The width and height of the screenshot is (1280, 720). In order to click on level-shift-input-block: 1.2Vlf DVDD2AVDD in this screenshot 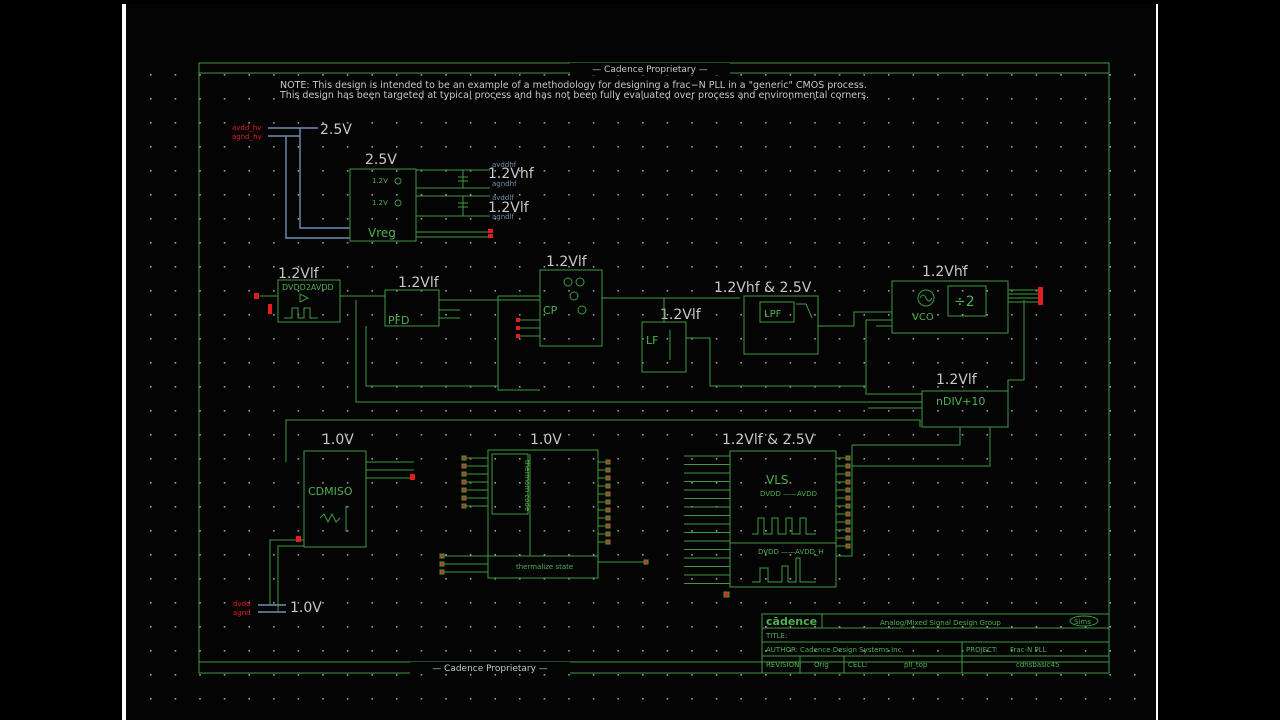, I will do `click(297, 294)`.